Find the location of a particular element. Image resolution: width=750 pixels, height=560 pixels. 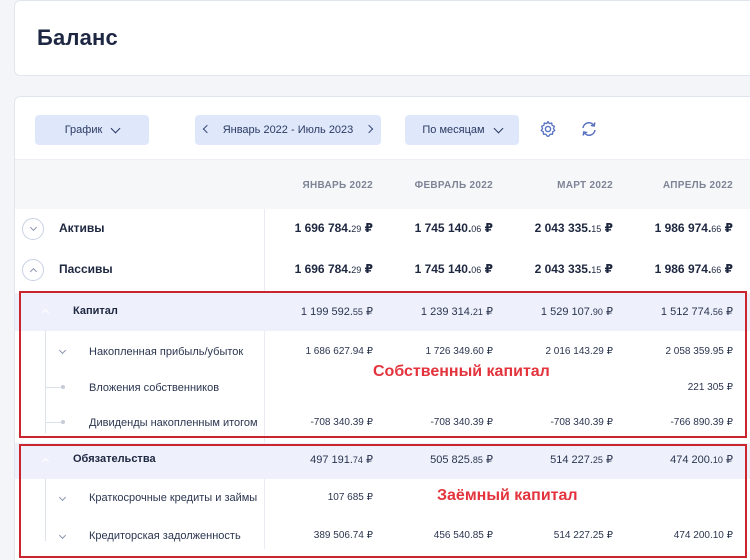

next-period-icon is located at coordinates (369, 129).